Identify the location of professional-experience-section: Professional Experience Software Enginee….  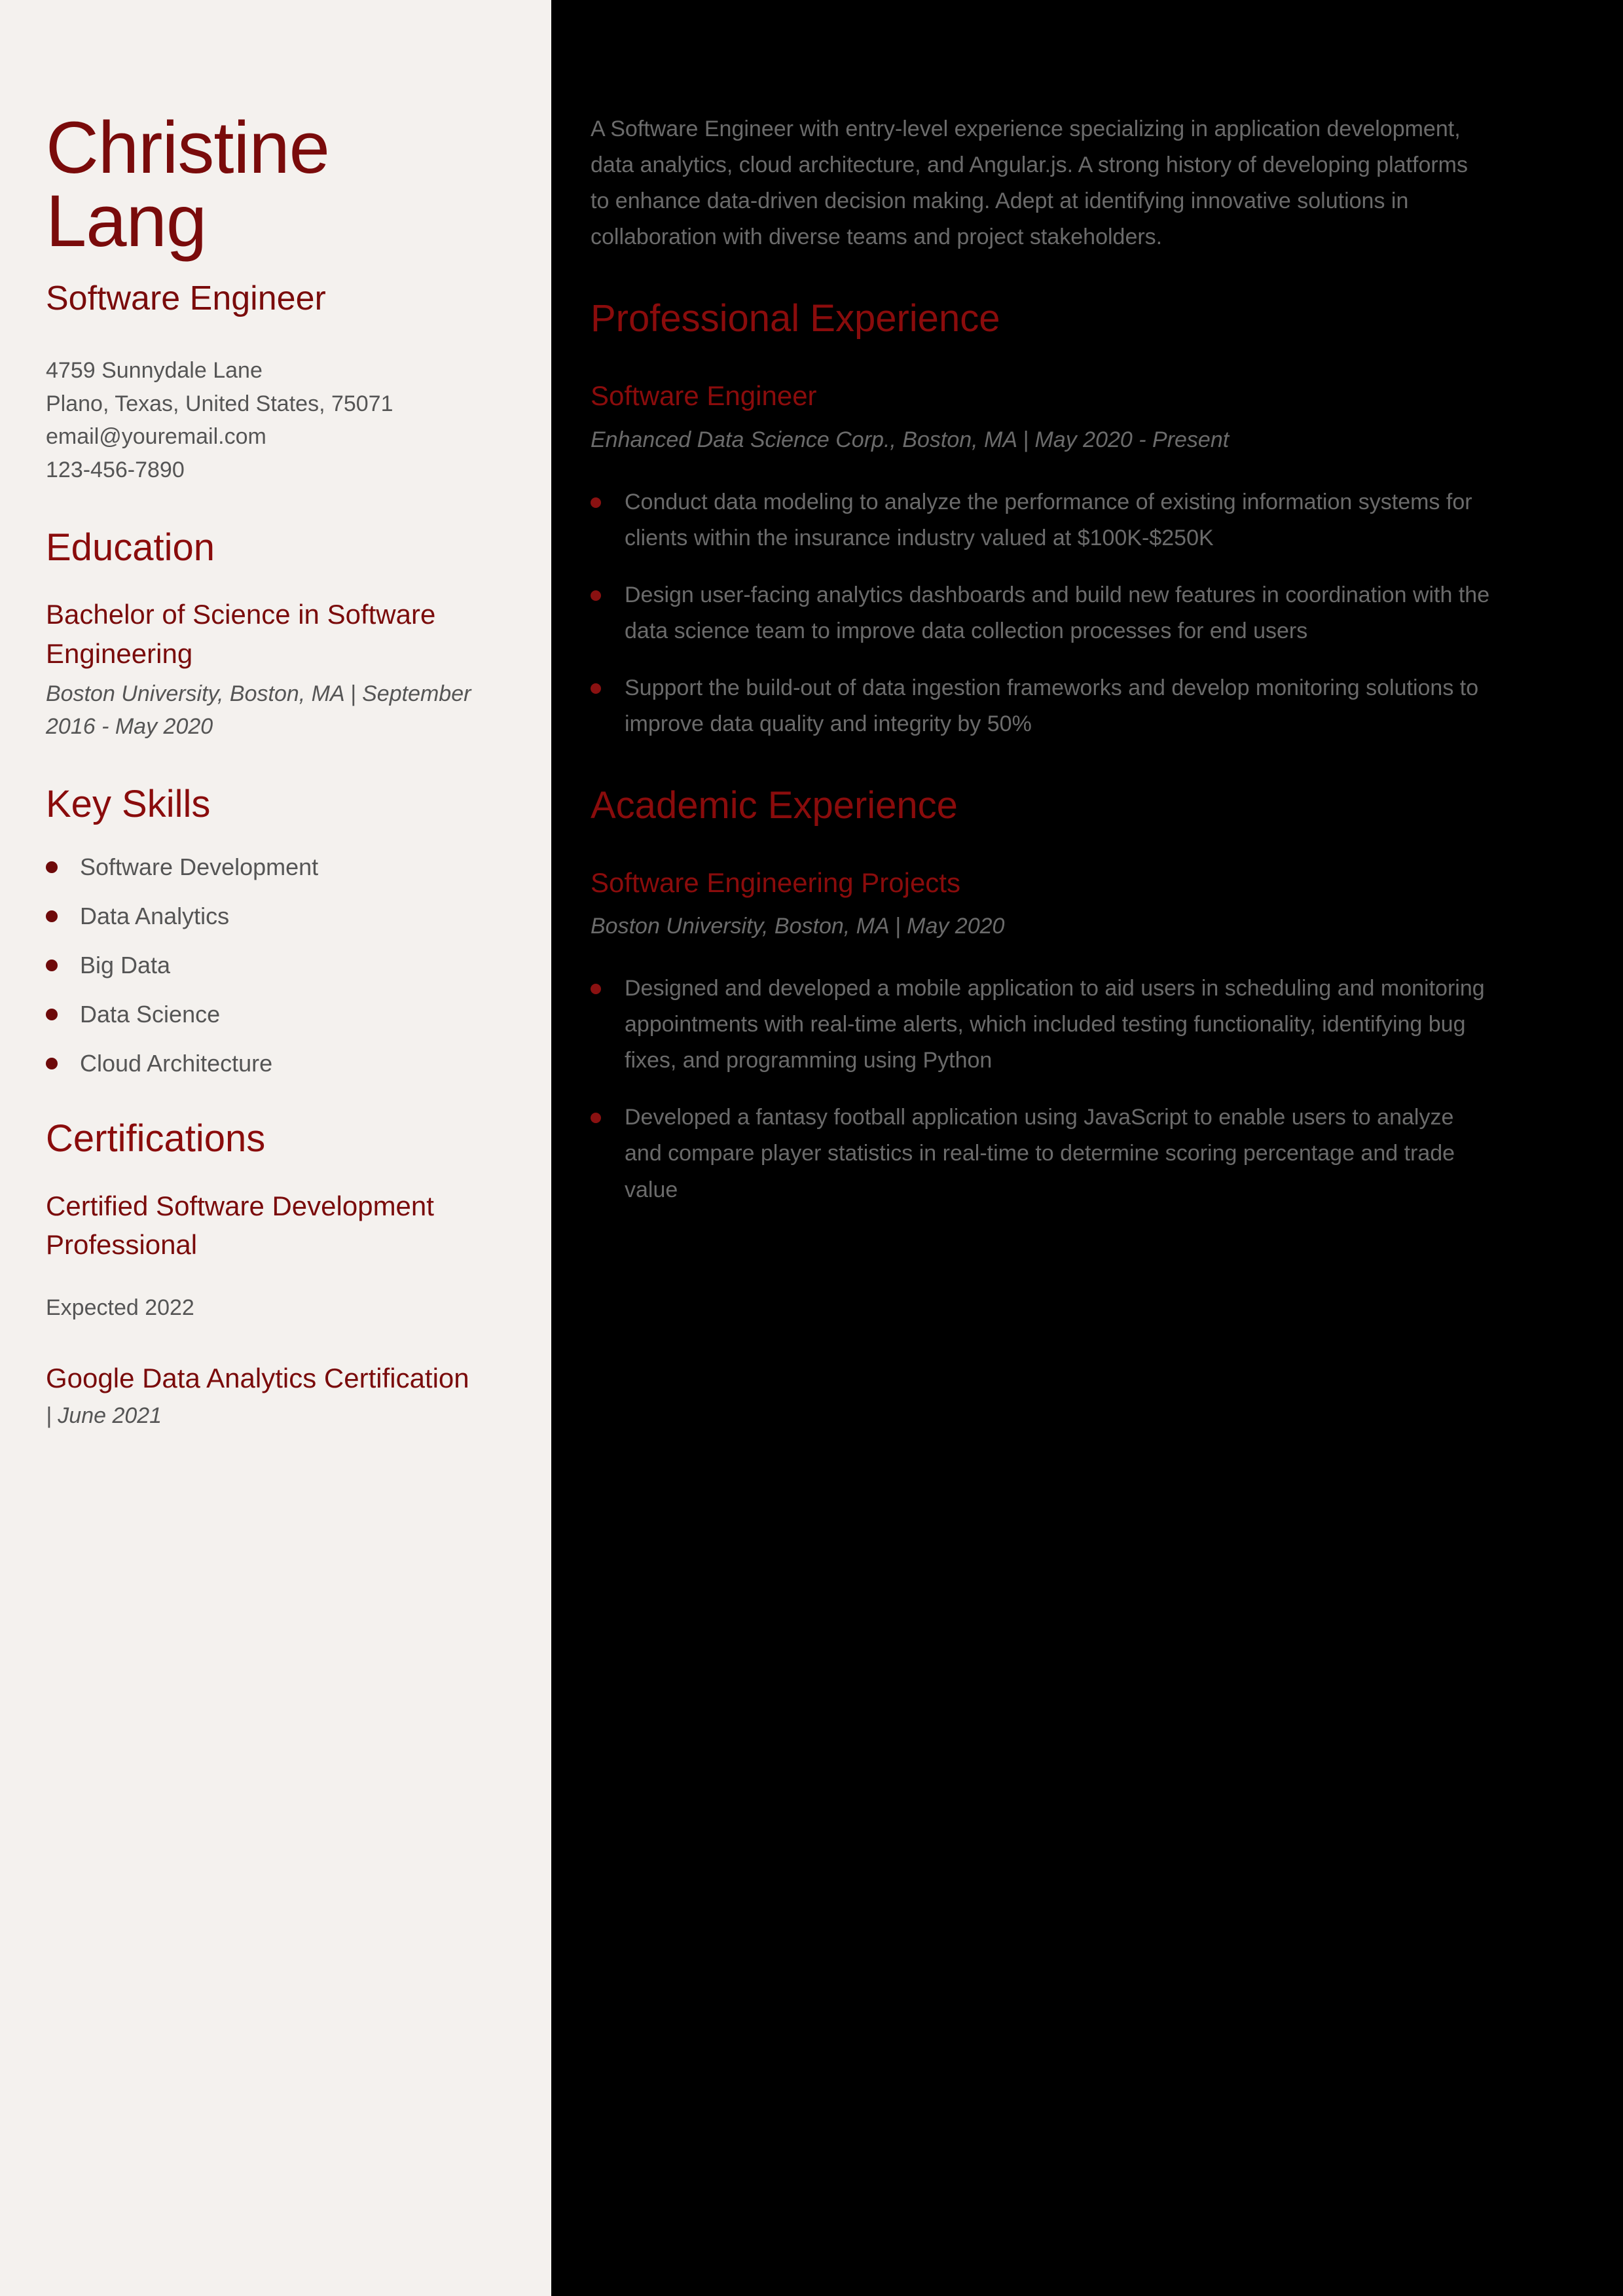
(1041, 519).